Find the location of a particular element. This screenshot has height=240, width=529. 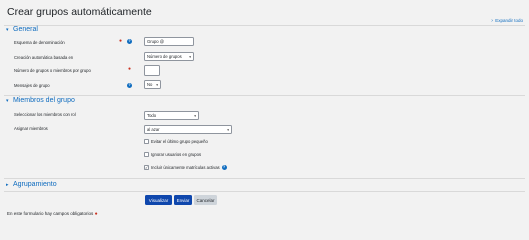

active-only-label: Incluir únicamente matrículas activas is located at coordinates (185, 167).